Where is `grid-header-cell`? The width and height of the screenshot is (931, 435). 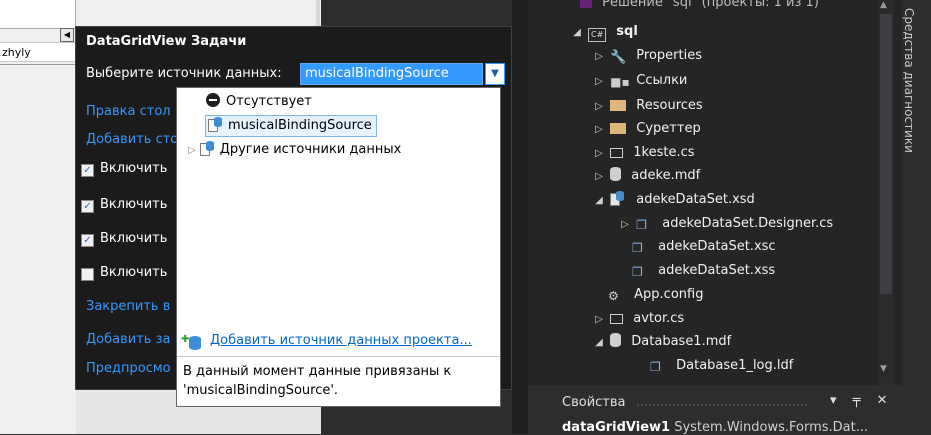
grid-header-cell is located at coordinates (38, 14).